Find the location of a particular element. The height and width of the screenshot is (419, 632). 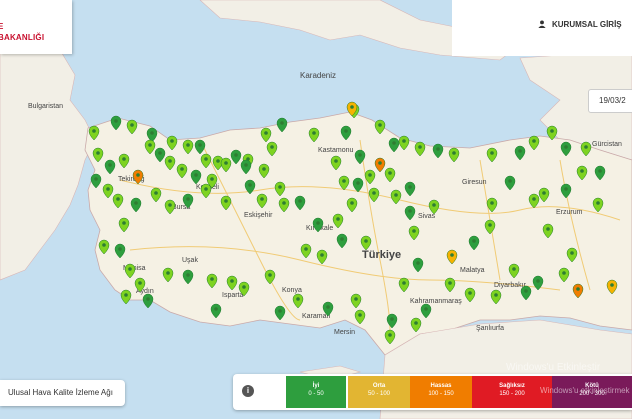

label-diyarbakir: Diyarbakır is located at coordinates (510, 285).